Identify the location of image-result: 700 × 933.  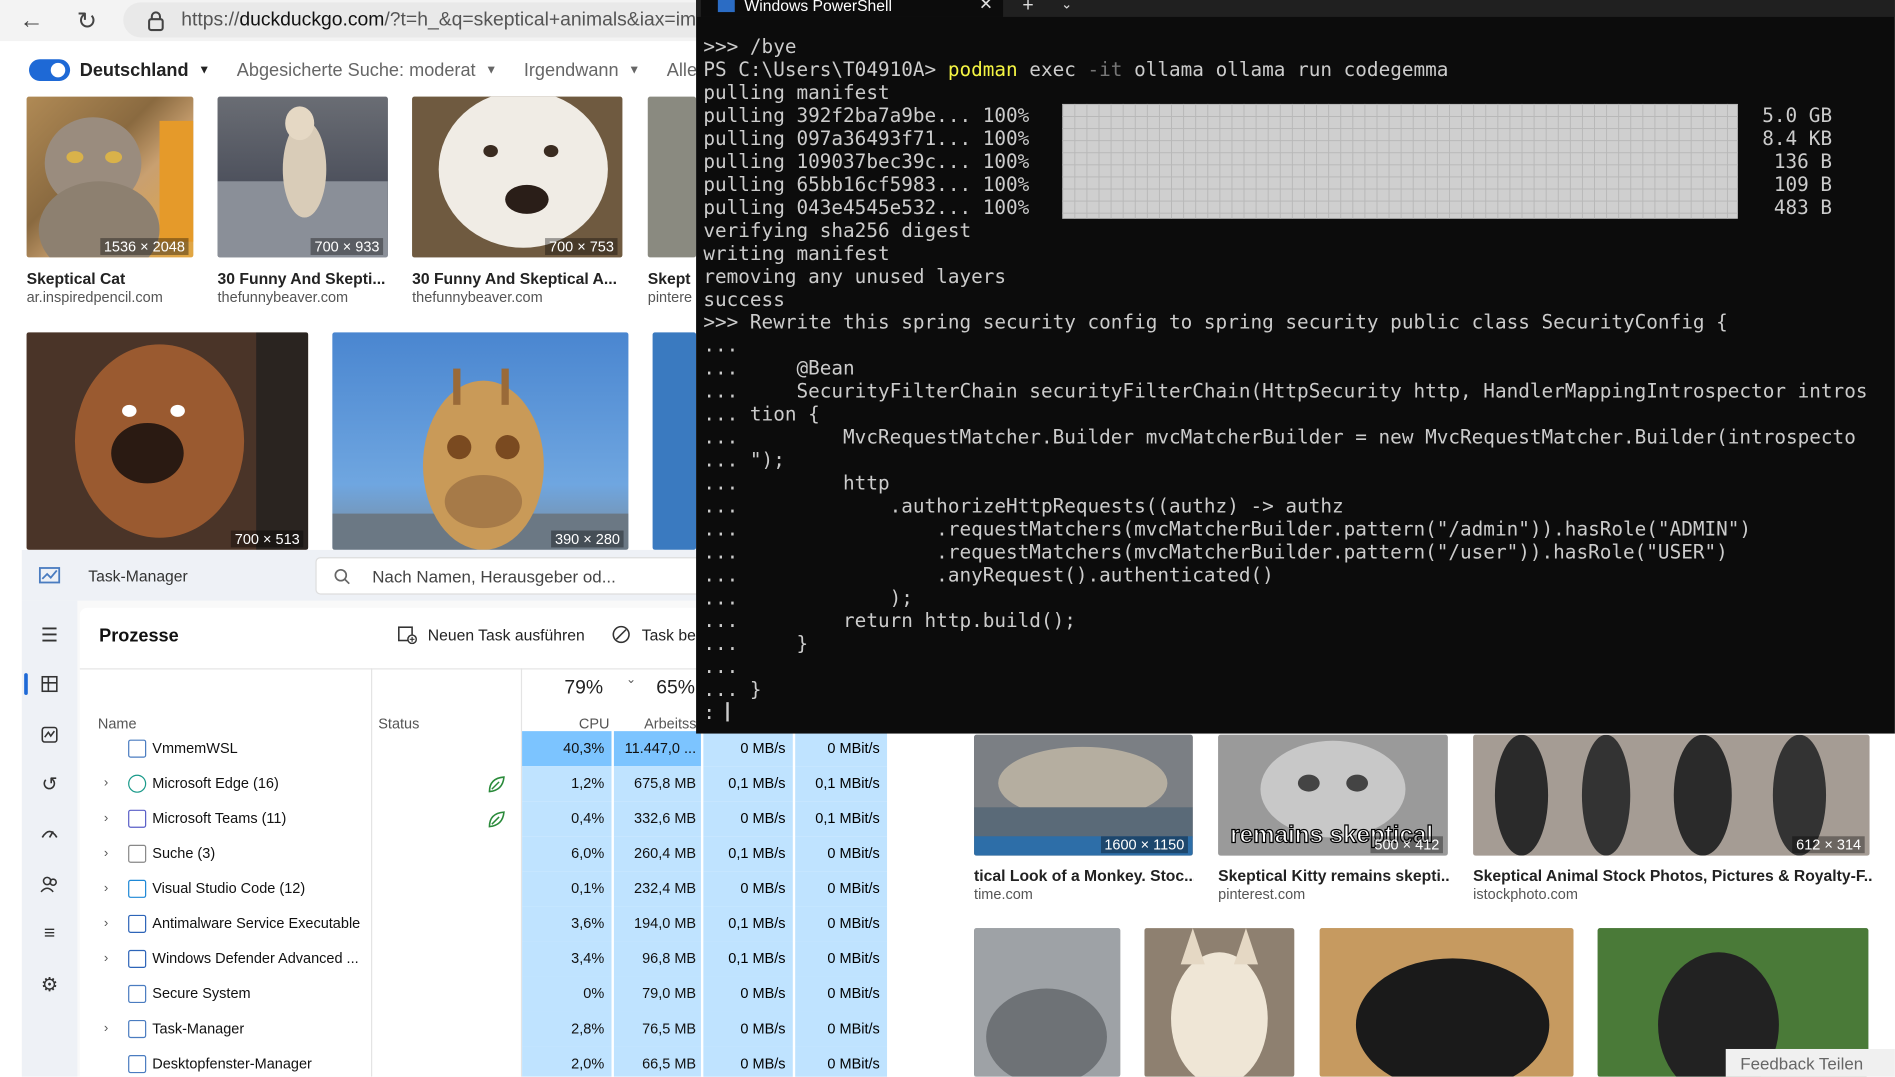
(302, 177).